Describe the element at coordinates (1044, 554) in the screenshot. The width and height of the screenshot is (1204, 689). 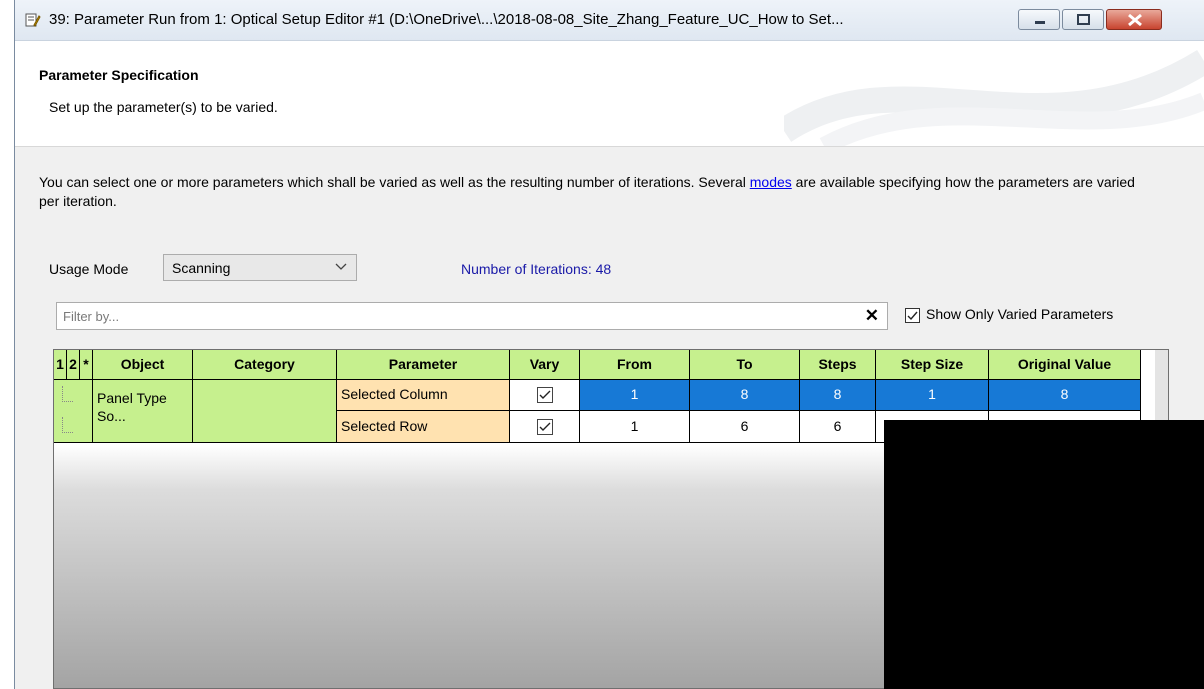
I see `redaction-block` at that location.